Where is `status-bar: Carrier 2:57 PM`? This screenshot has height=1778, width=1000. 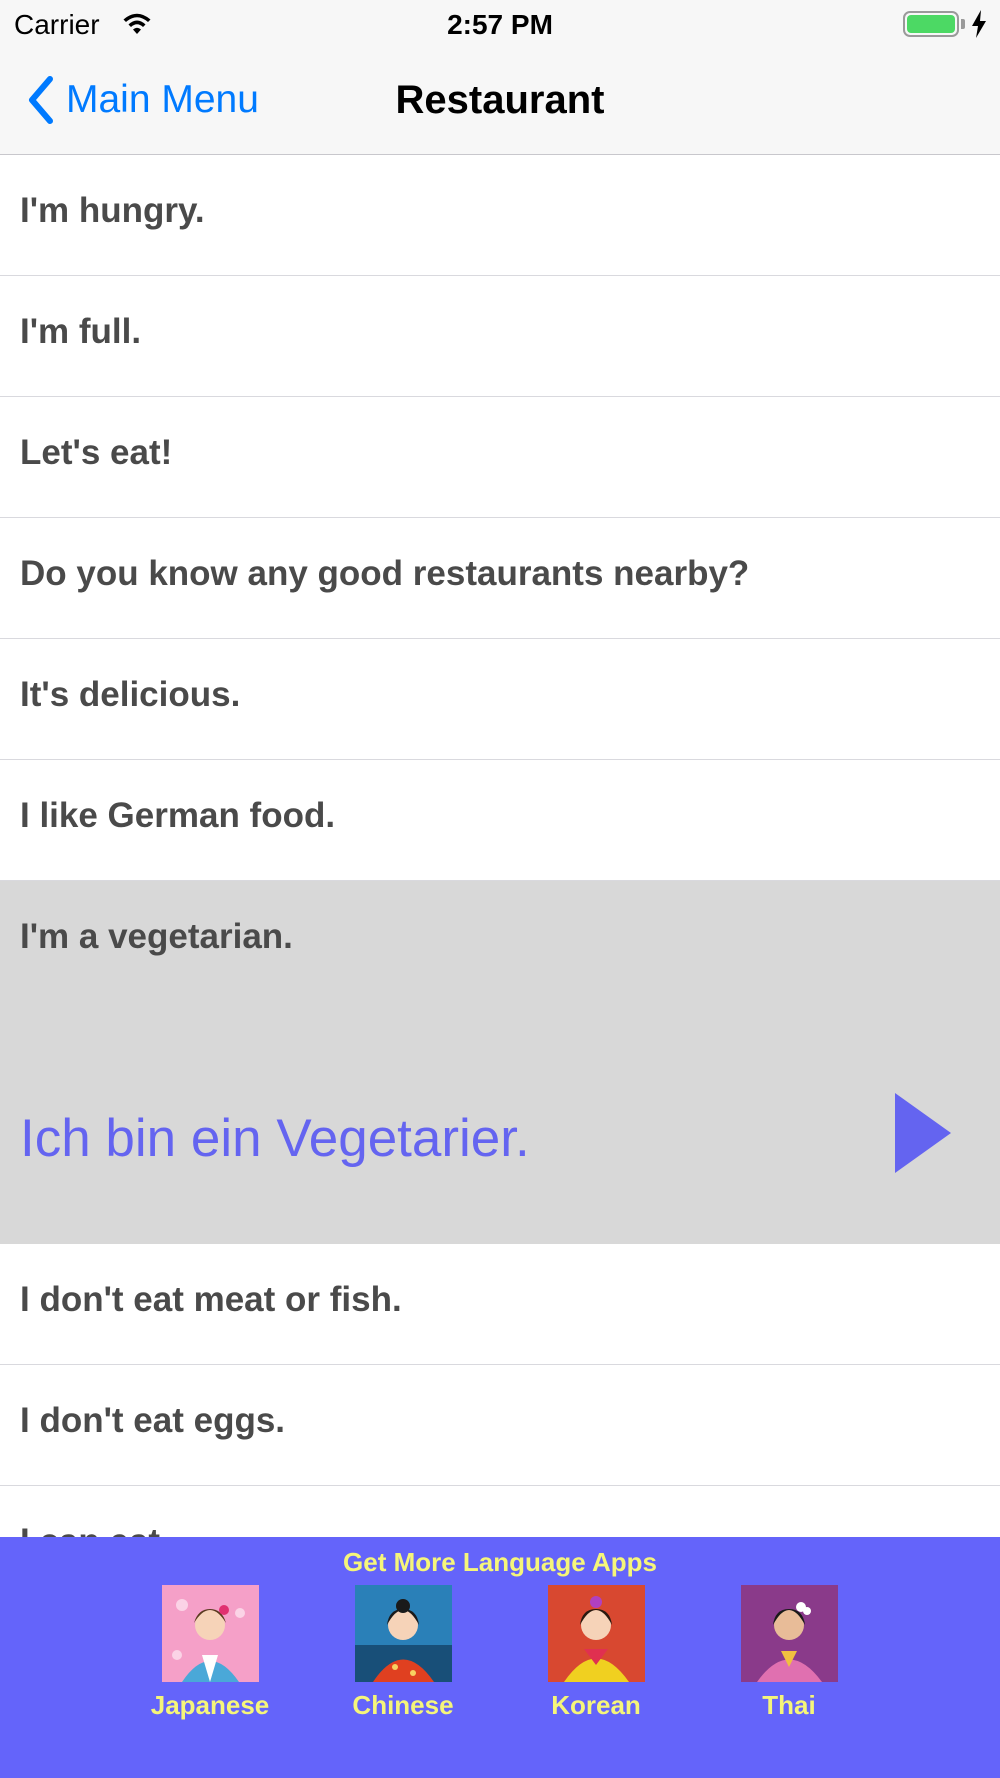 status-bar: Carrier 2:57 PM is located at coordinates (500, 25).